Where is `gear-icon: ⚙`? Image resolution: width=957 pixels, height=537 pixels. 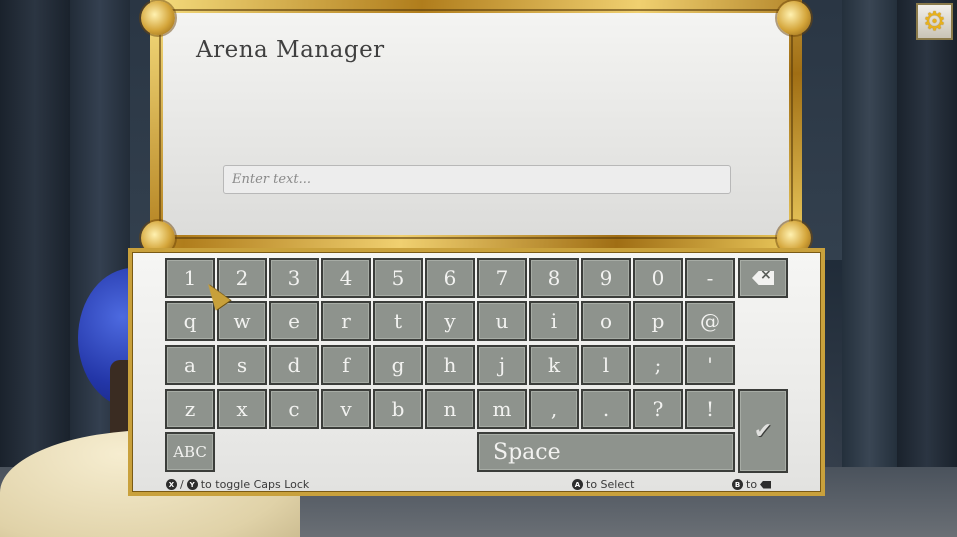
gear-icon: ⚙ is located at coordinates (934, 21).